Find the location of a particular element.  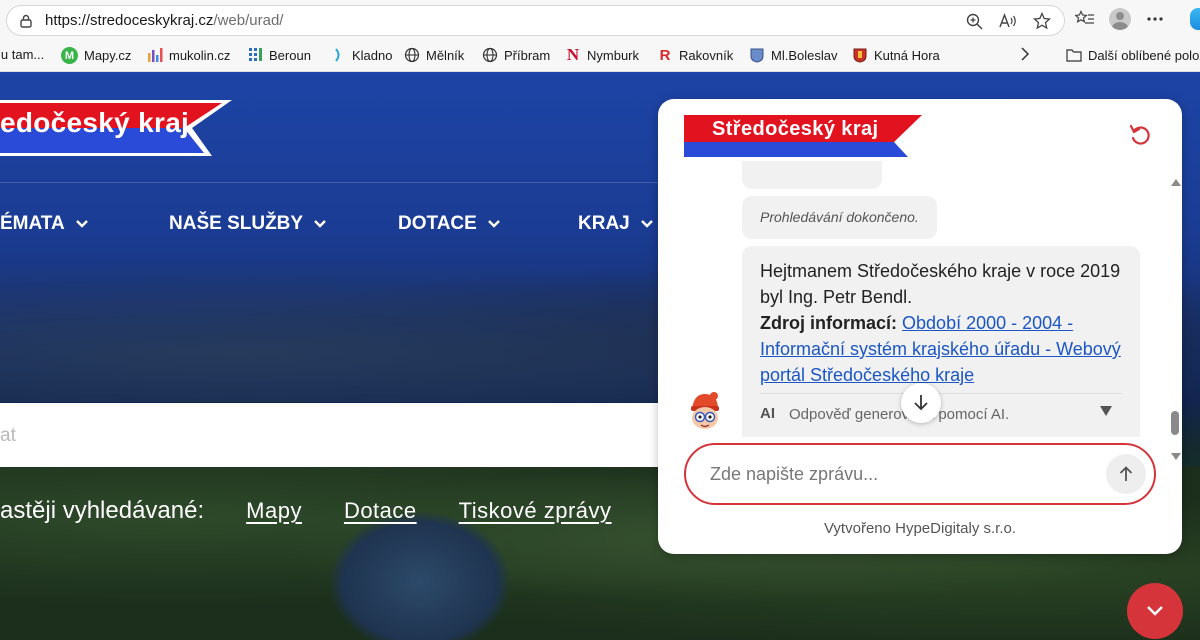

bookmark-item: N Nymburk is located at coordinates (602, 54).